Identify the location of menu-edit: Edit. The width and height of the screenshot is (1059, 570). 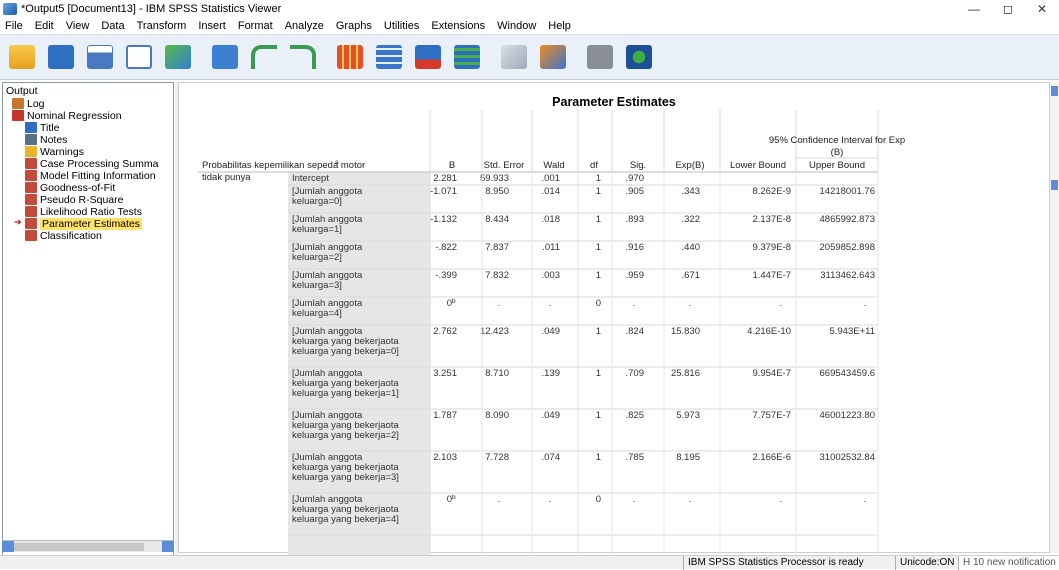
(44, 26).